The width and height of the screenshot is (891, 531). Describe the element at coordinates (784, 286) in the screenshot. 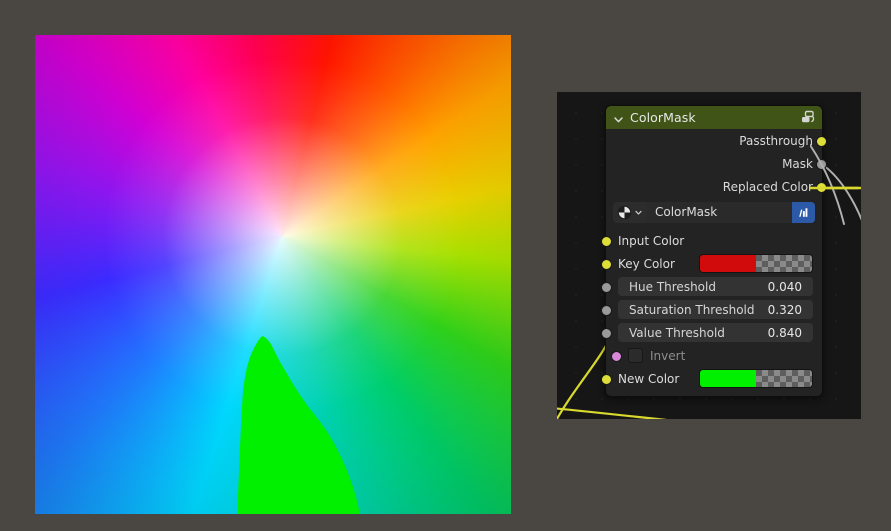

I see `field-value: 0.040` at that location.